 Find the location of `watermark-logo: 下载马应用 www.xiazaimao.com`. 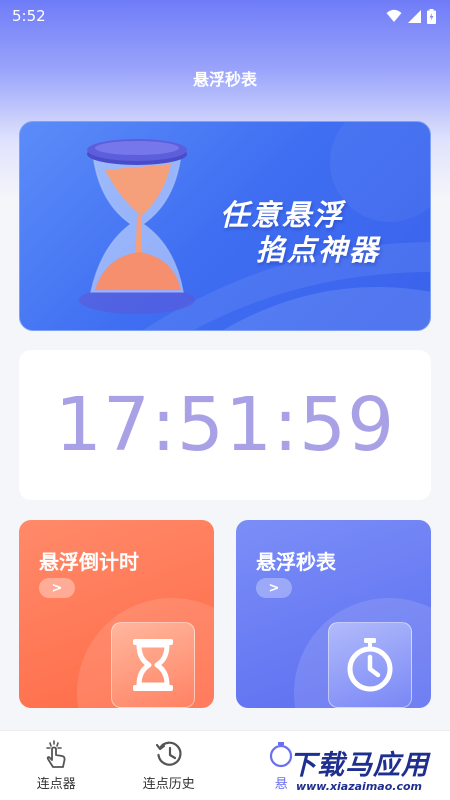

watermark-logo: 下载马应用 www.xiazaimao.com is located at coordinates (359, 768).